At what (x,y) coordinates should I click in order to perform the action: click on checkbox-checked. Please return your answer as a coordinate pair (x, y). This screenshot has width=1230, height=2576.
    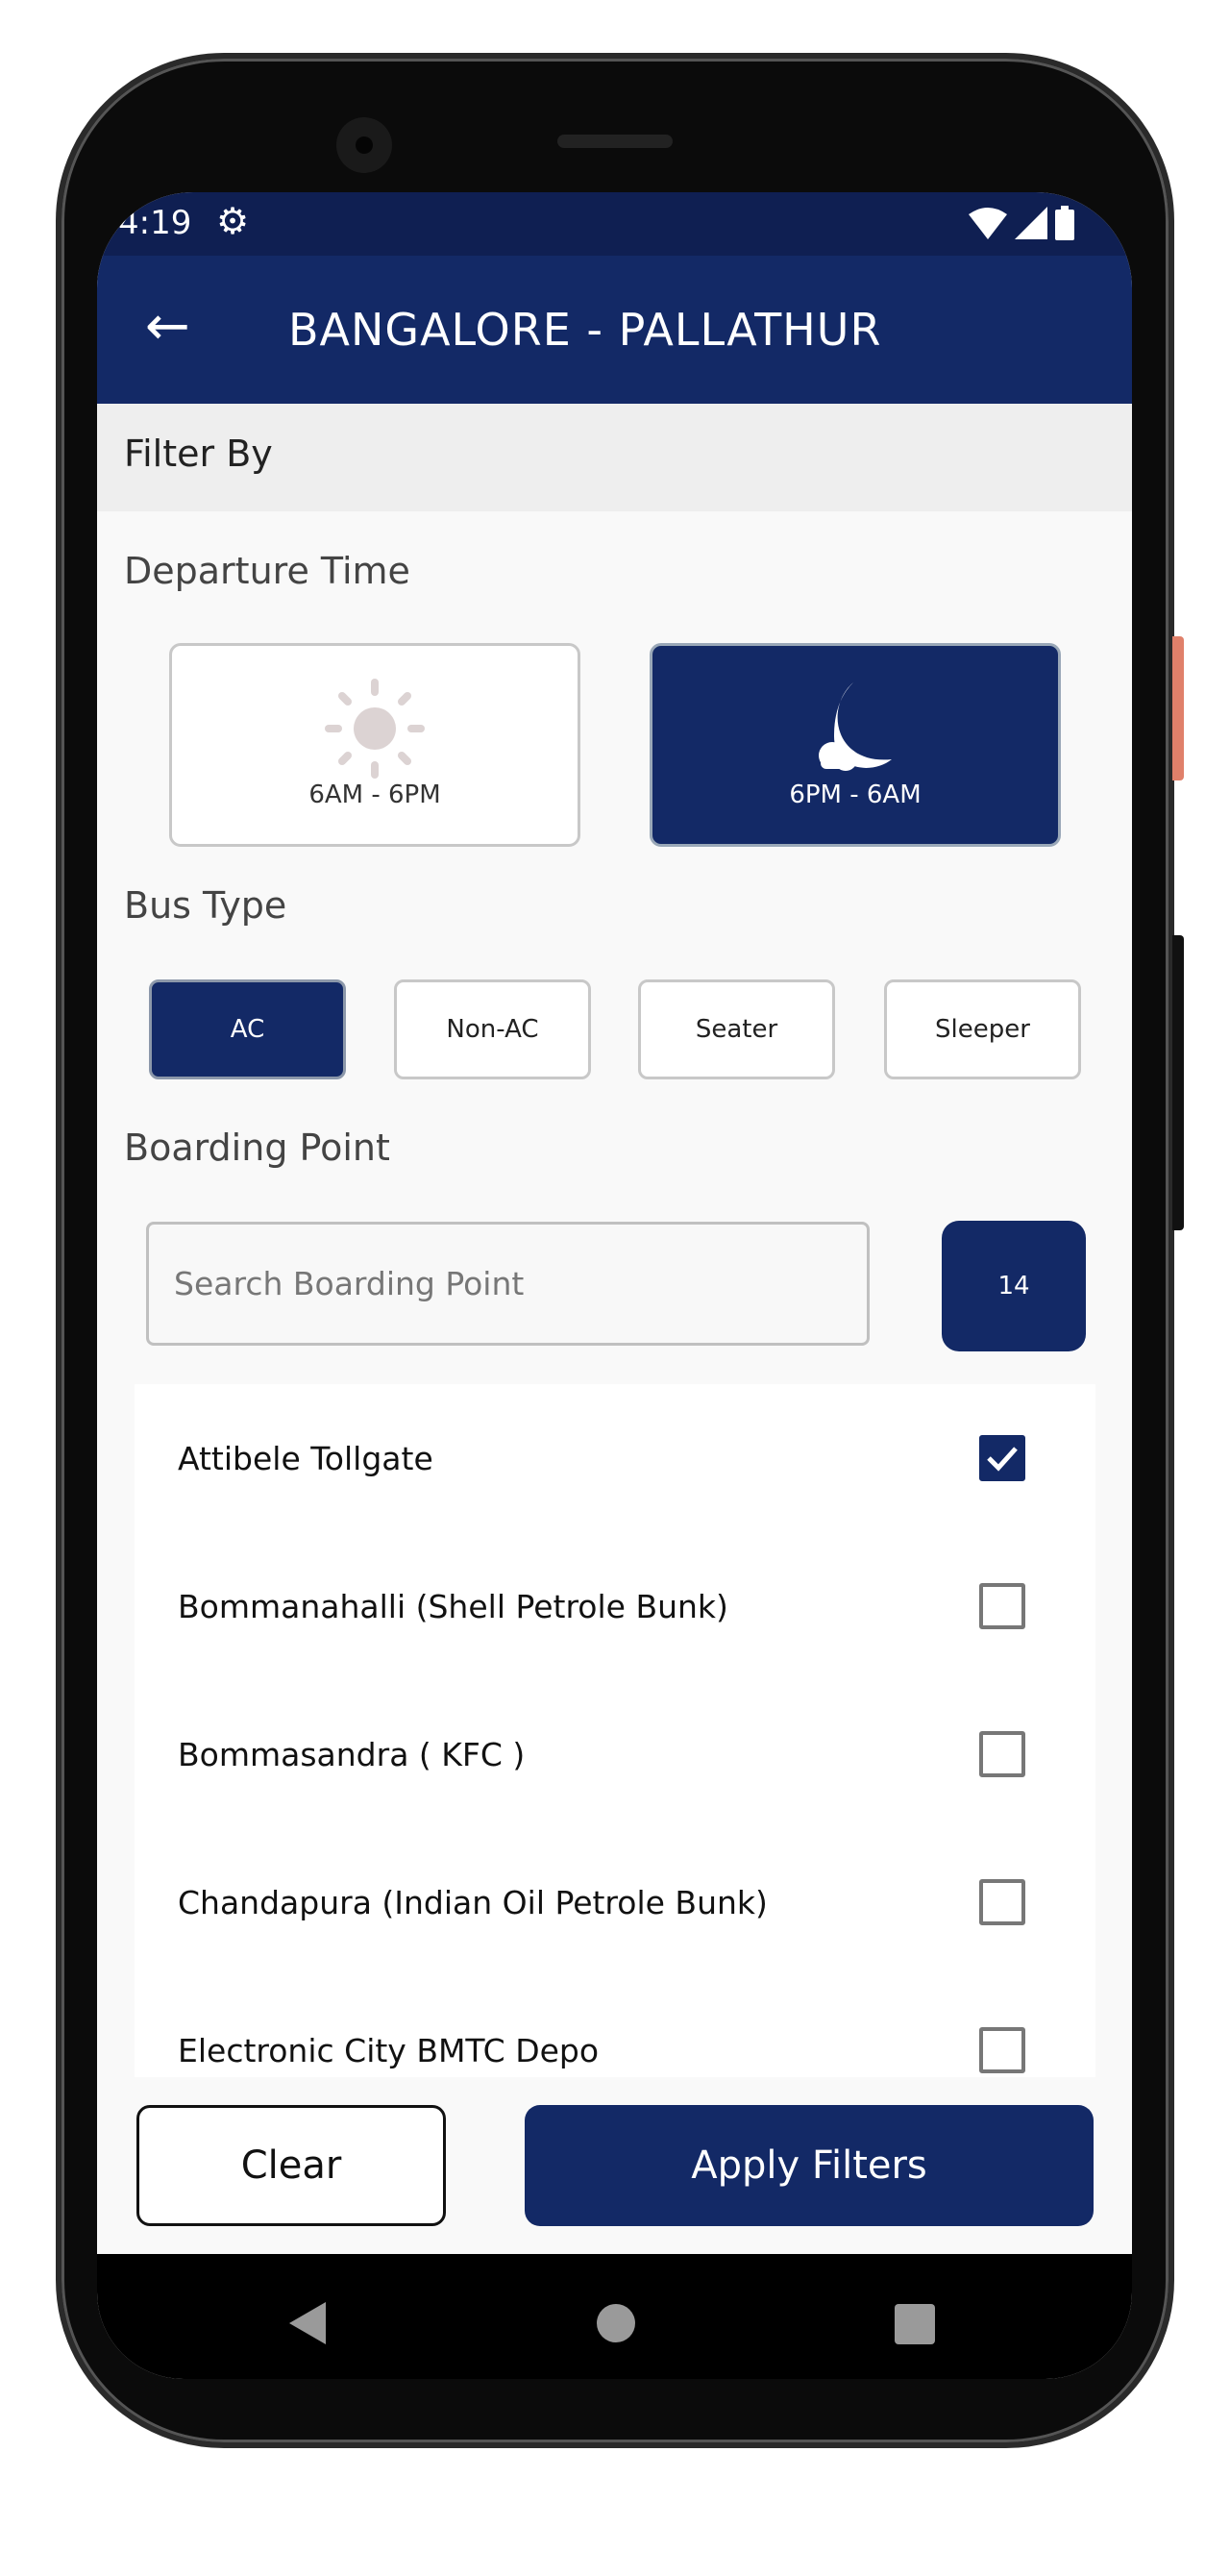
    Looking at the image, I should click on (1002, 1458).